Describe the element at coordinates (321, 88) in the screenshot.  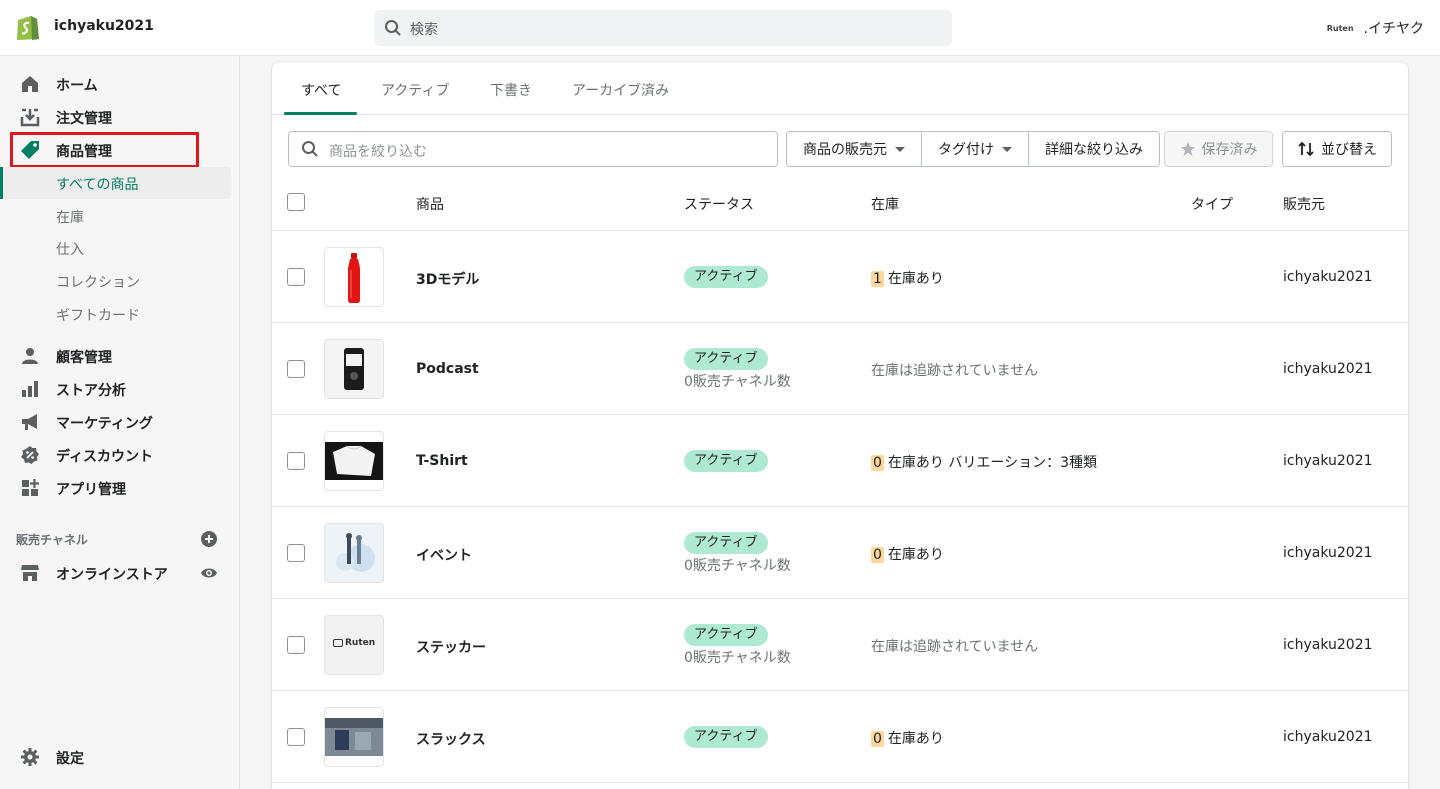
I see `tab-all: すべて` at that location.